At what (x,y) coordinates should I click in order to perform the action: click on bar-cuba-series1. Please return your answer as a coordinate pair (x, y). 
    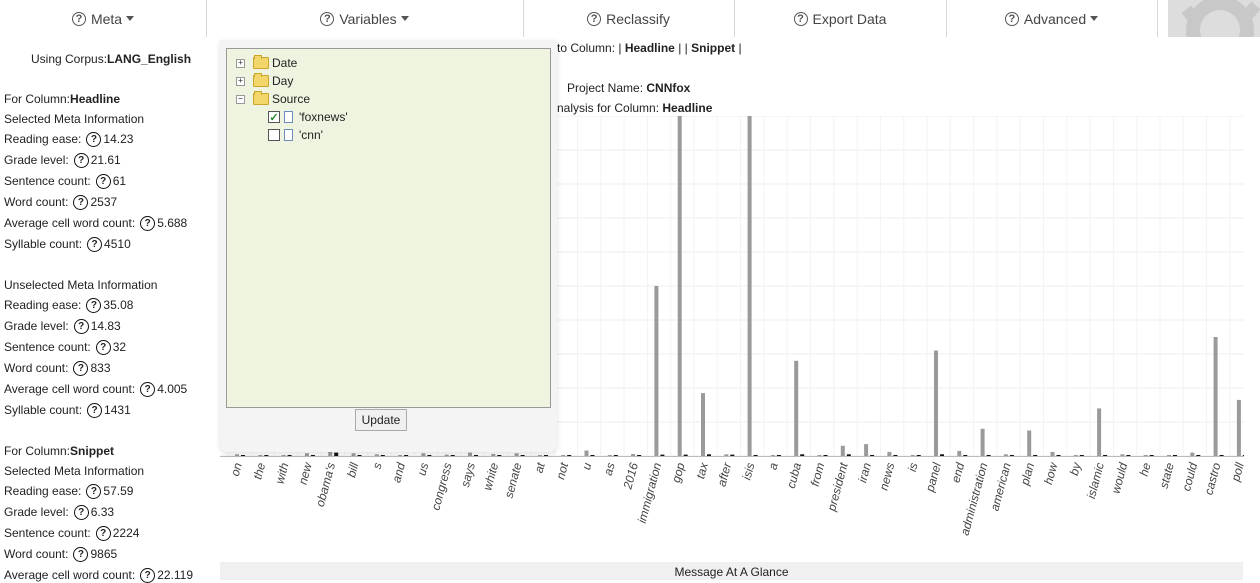
    Looking at the image, I should click on (802, 455).